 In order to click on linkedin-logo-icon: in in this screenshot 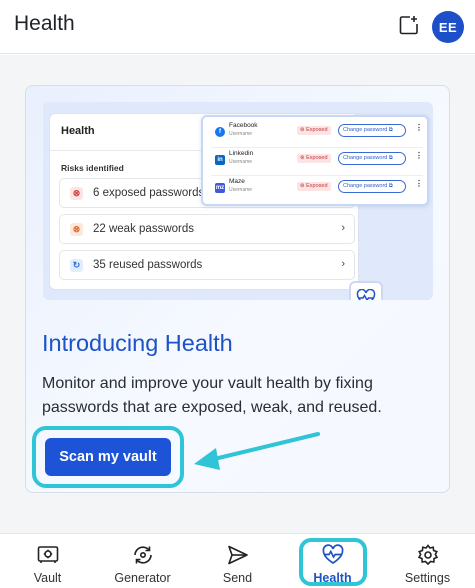, I will do `click(220, 160)`.